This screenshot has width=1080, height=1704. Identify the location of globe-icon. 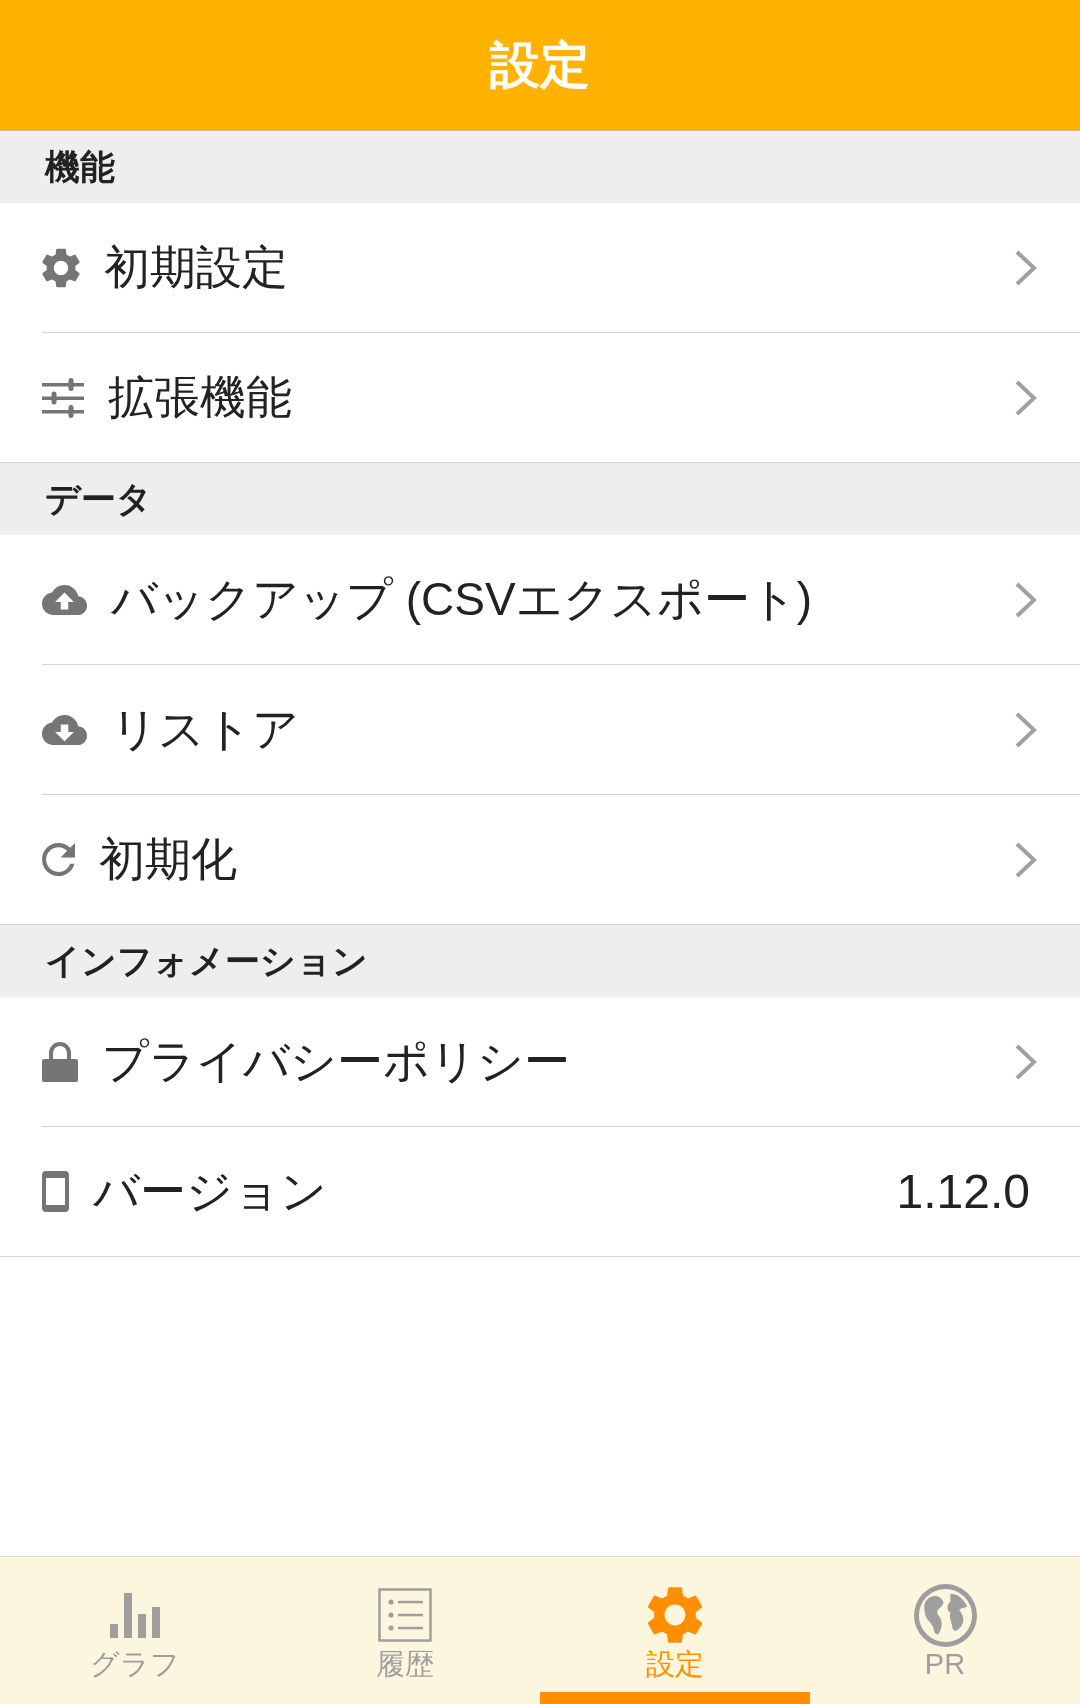
(945, 1615).